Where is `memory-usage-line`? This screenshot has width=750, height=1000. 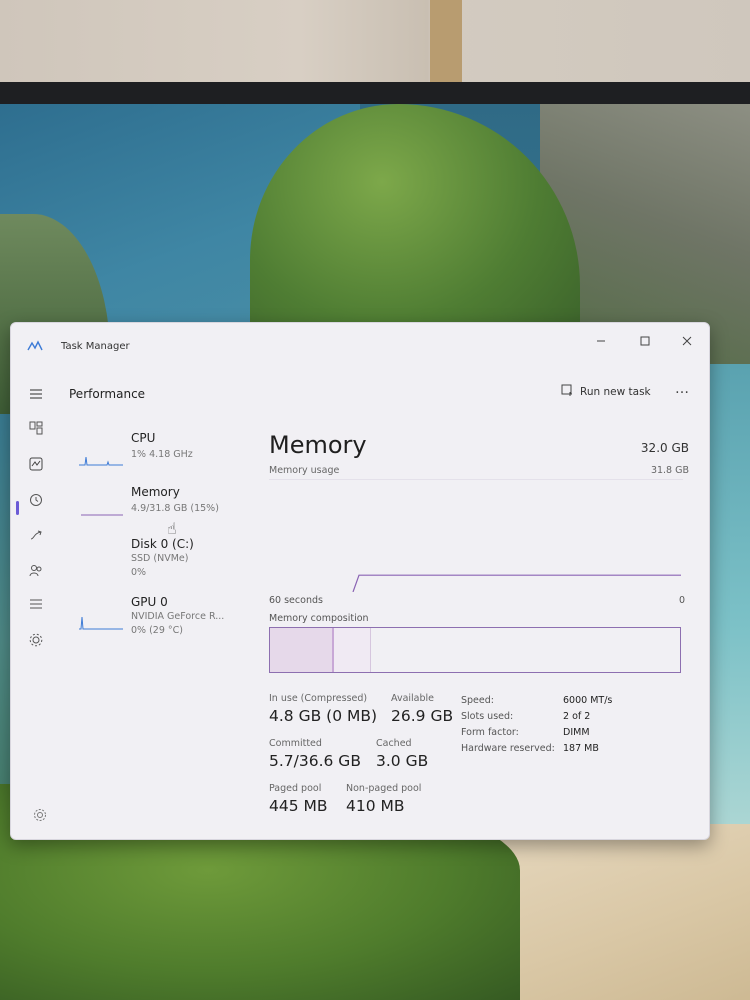 memory-usage-line is located at coordinates (516, 583).